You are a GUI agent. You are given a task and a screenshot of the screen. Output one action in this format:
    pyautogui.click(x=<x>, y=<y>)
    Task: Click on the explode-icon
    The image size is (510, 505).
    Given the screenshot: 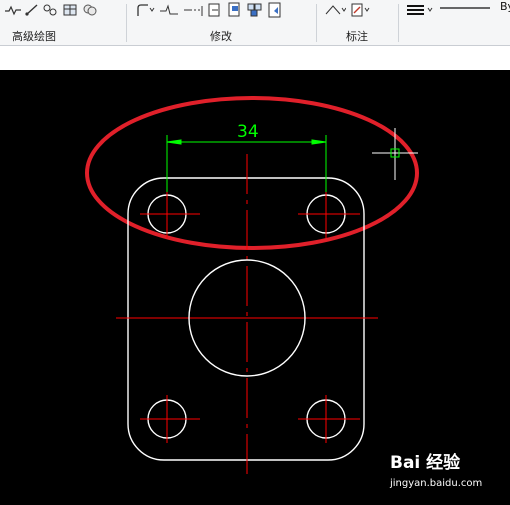 What is the action you would take?
    pyautogui.click(x=275, y=10)
    